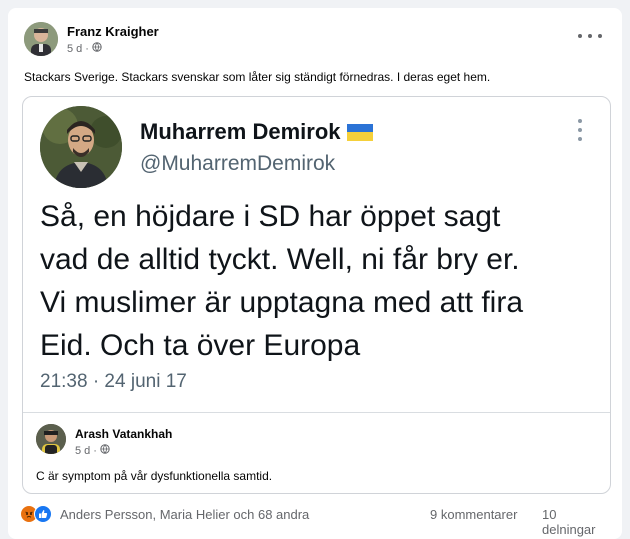 This screenshot has height=539, width=630. What do you see at coordinates (240, 131) in the screenshot?
I see `tweet-author-name-text: Muharrem Demirok` at bounding box center [240, 131].